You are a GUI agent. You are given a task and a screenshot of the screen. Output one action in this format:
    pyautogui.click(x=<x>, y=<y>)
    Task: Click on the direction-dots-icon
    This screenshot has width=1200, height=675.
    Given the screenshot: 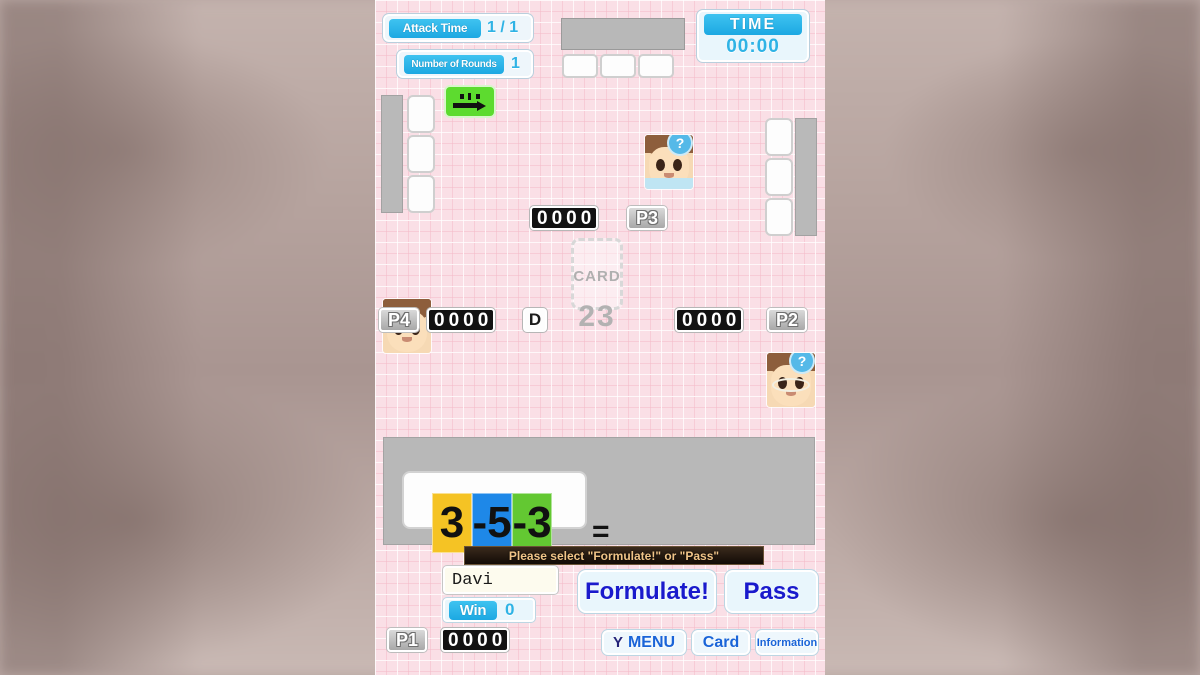 What is the action you would take?
    pyautogui.click(x=470, y=96)
    